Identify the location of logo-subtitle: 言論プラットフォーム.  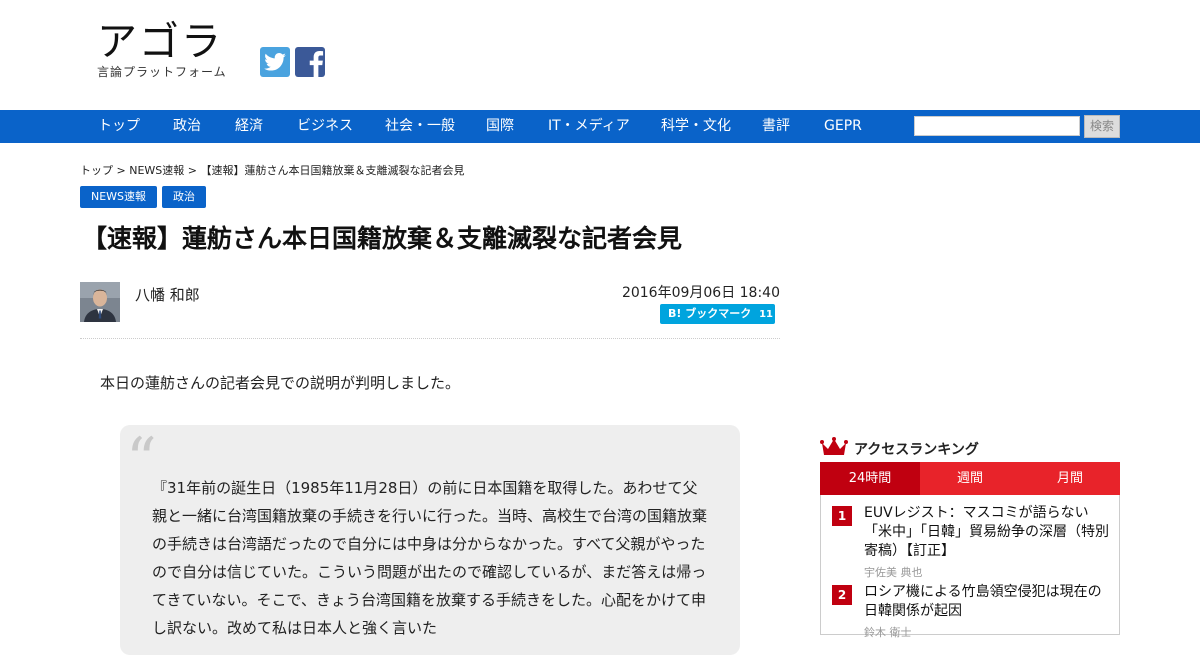
(162, 72).